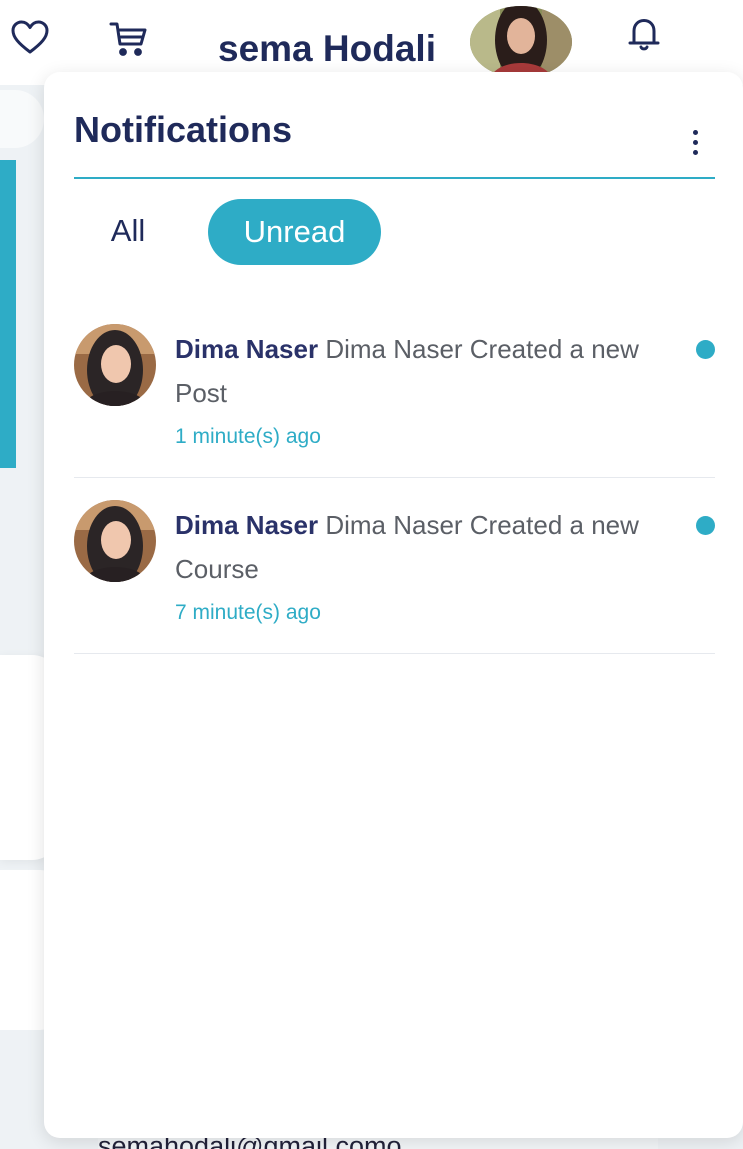  I want to click on tab-unread: Unread, so click(294, 232).